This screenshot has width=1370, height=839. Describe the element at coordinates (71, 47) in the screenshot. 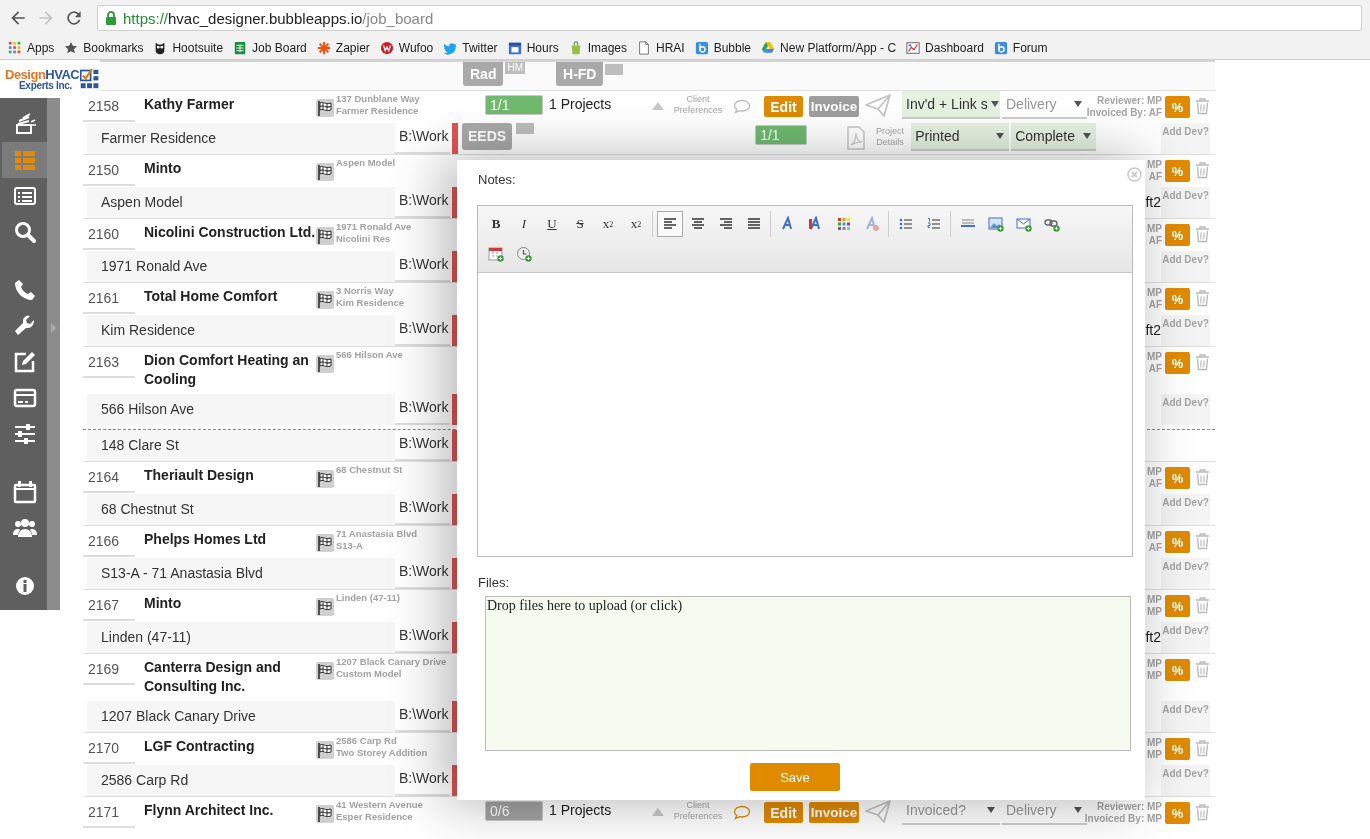

I see `star-icon` at that location.